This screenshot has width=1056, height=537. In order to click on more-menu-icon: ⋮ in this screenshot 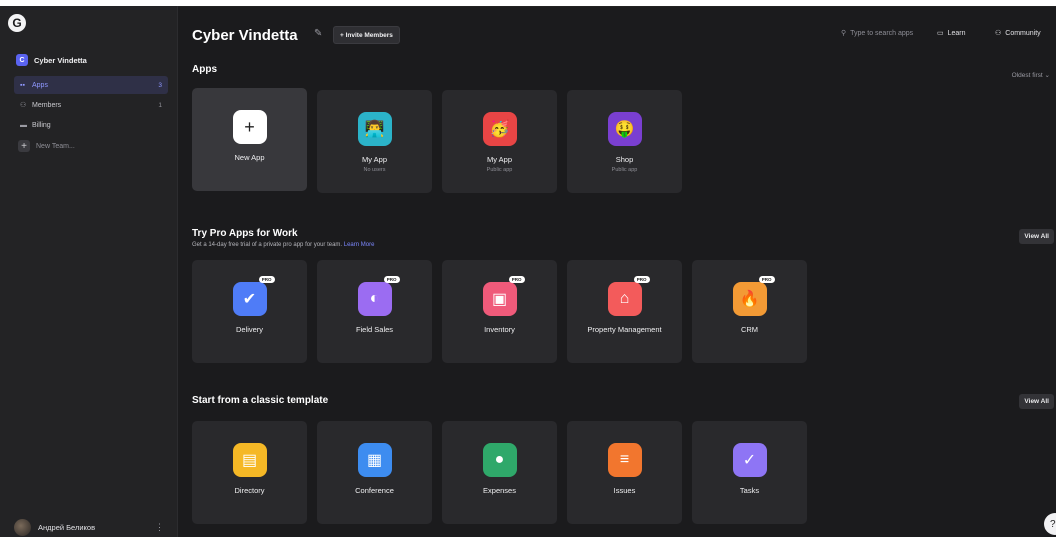, I will do `click(159, 527)`.